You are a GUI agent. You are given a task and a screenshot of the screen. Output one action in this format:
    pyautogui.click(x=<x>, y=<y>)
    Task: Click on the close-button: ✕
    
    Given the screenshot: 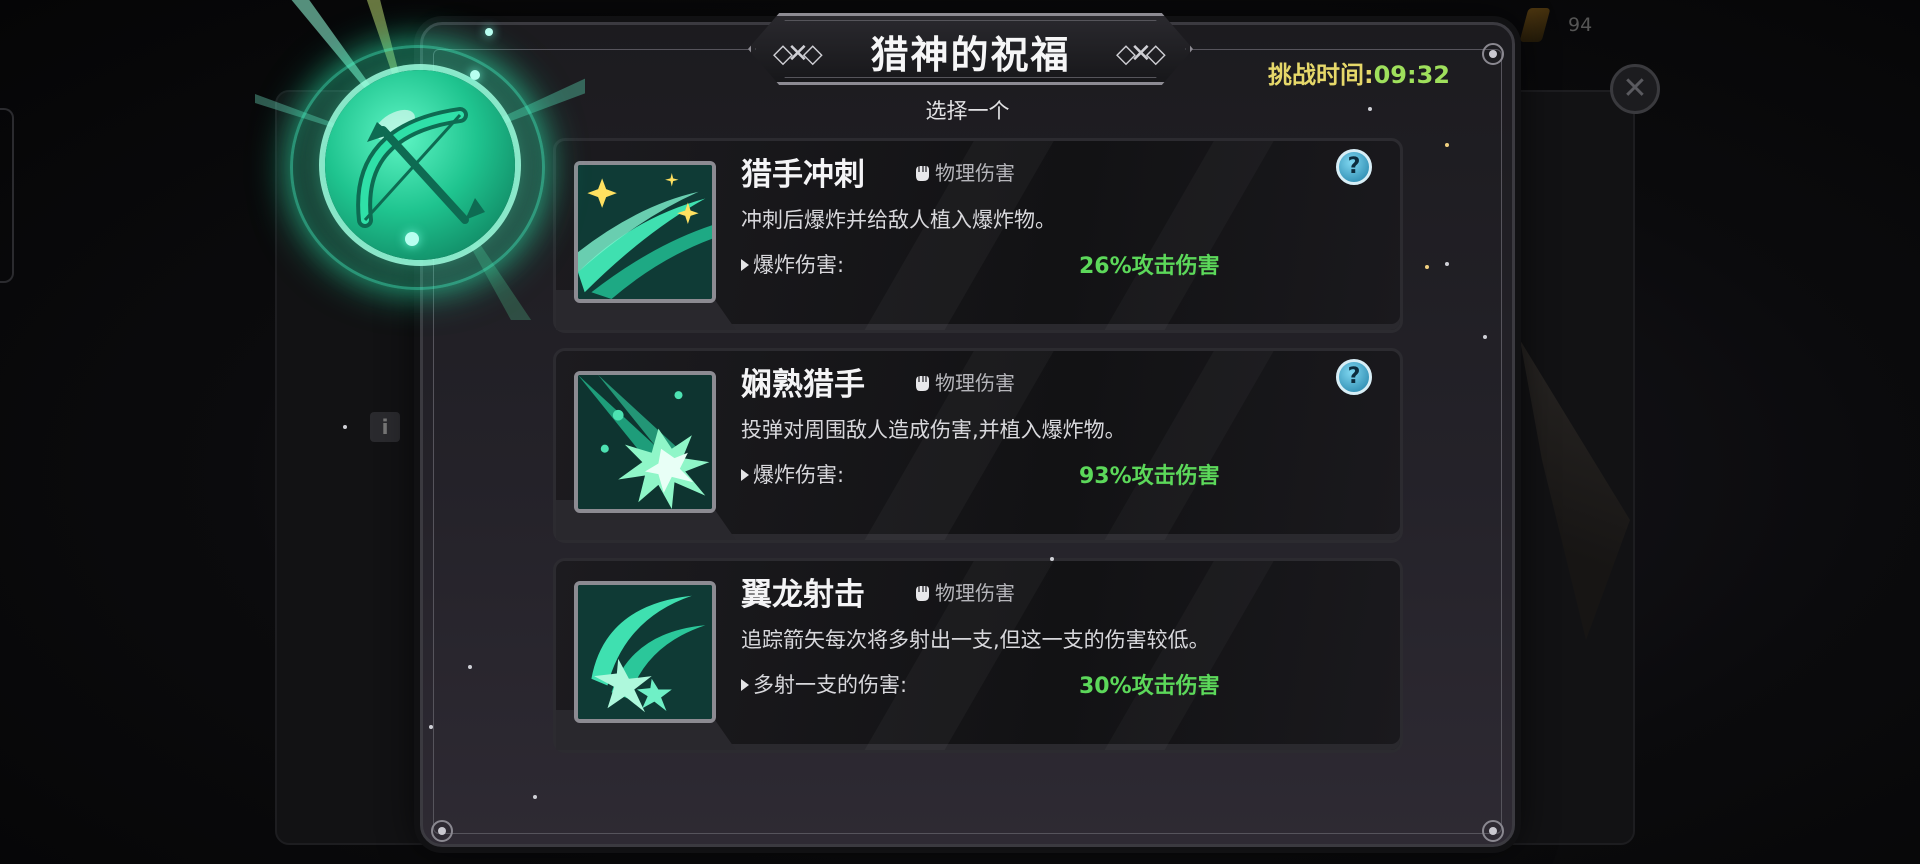 What is the action you would take?
    pyautogui.click(x=1635, y=89)
    